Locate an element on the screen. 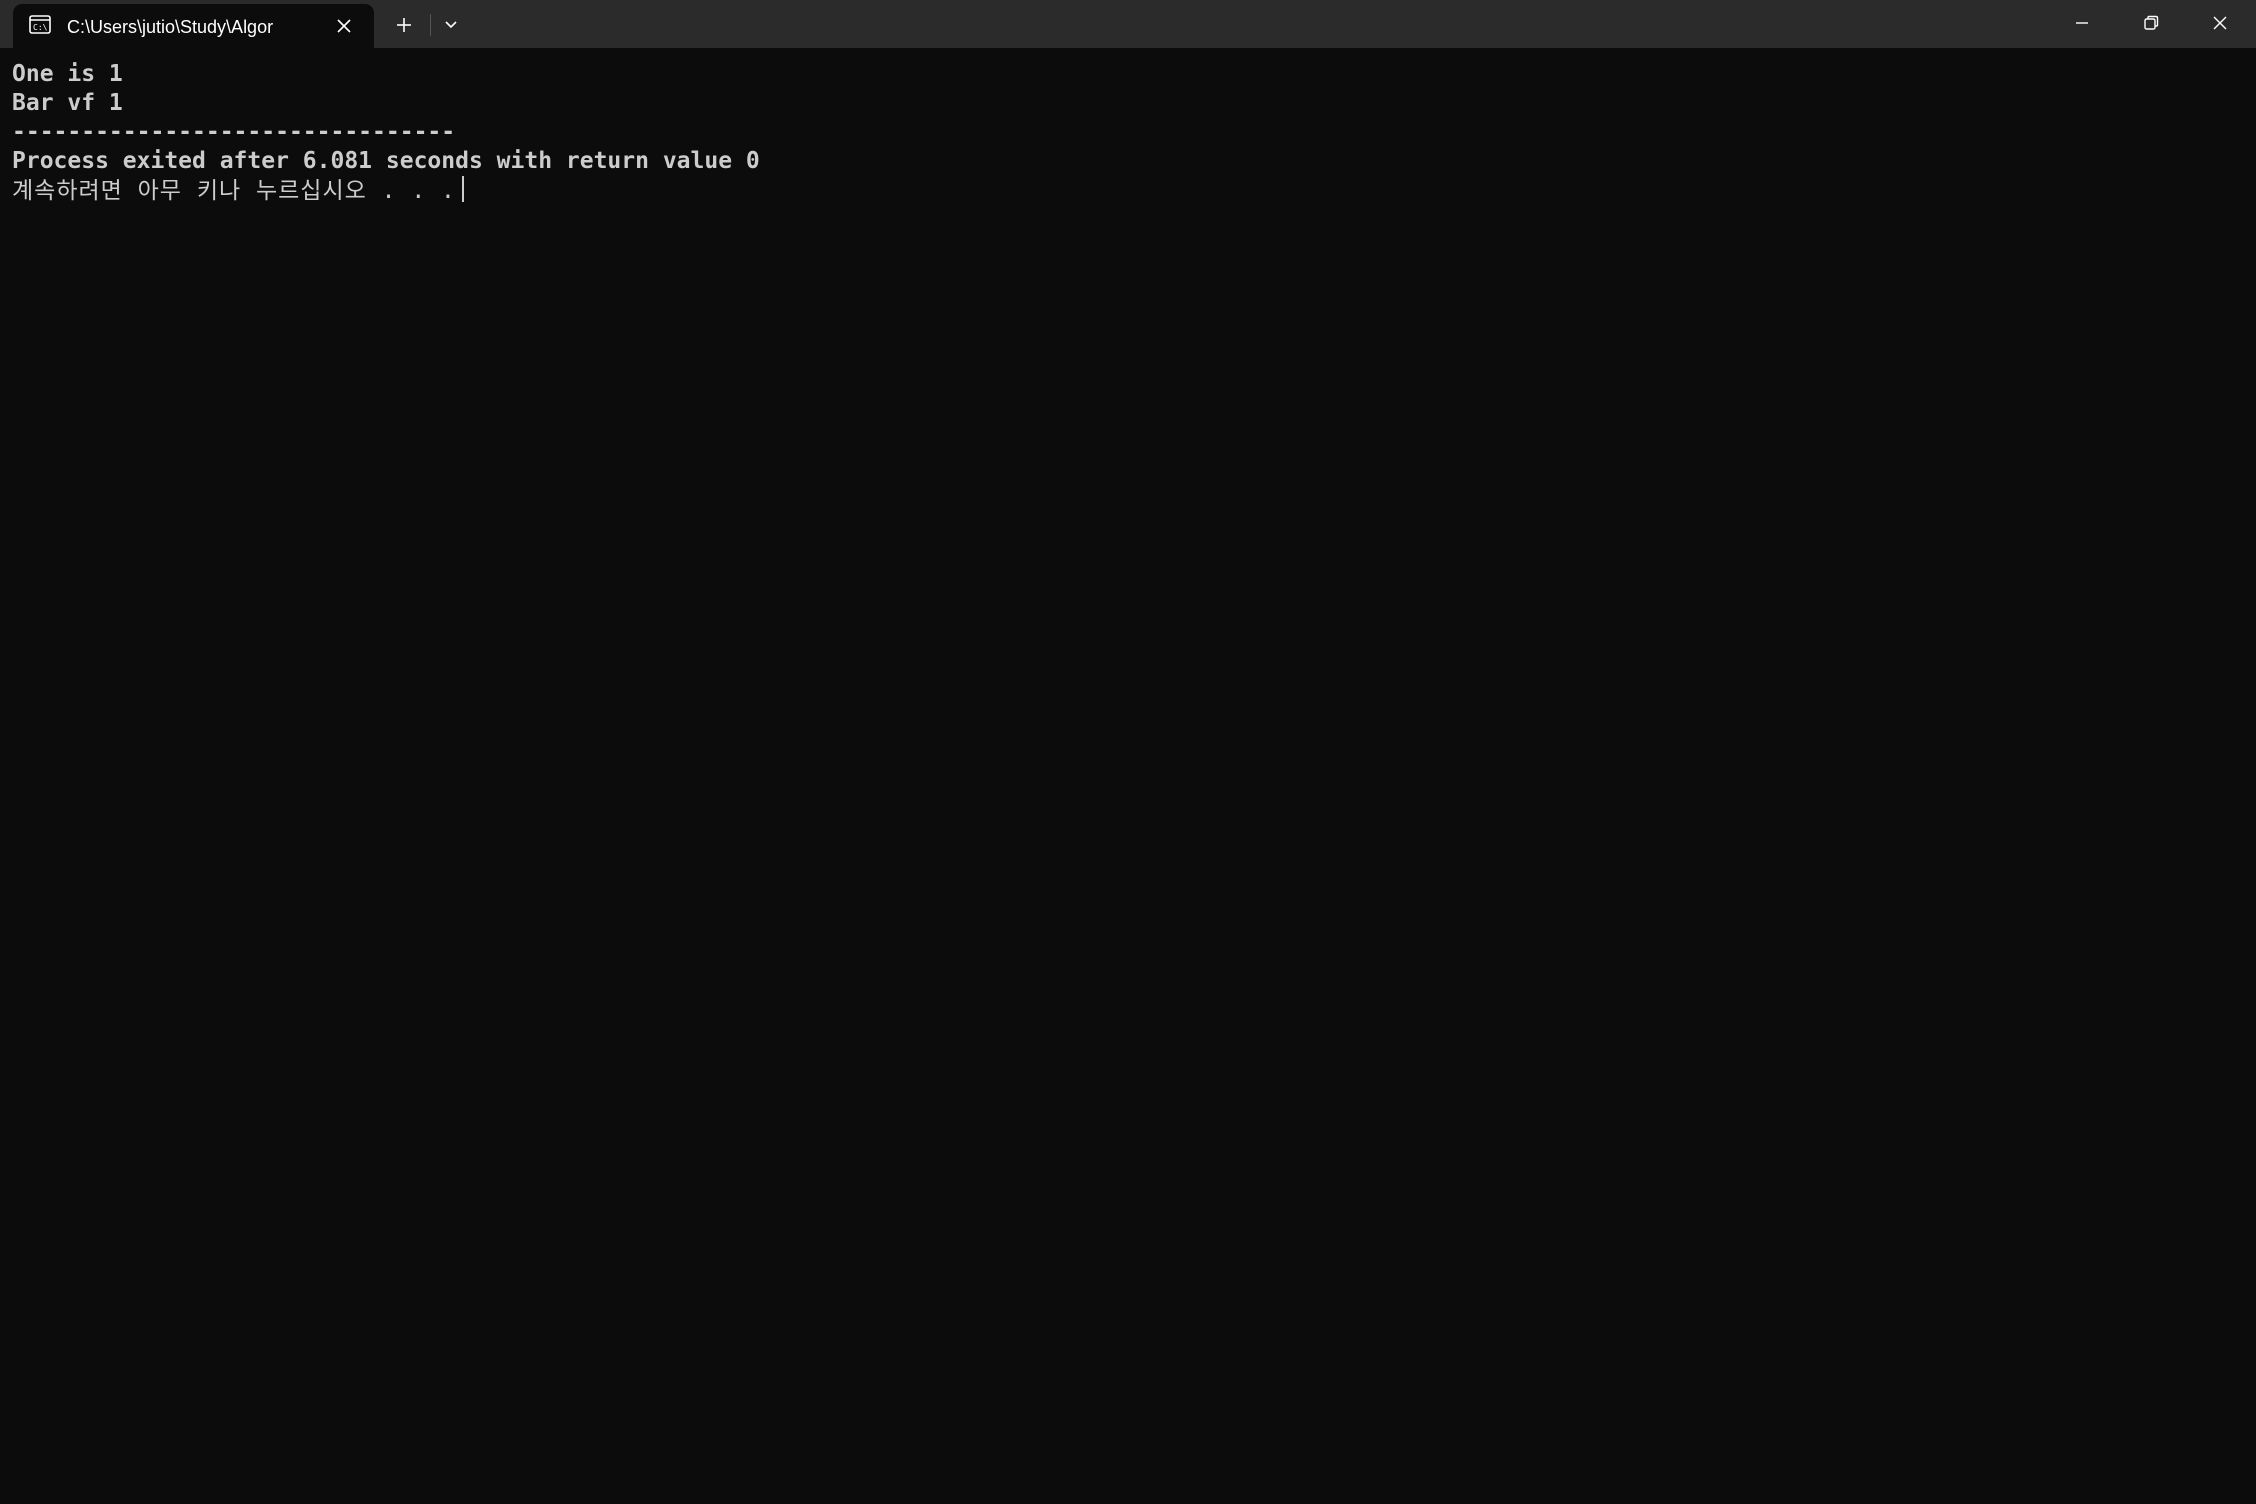 This screenshot has width=2256, height=1504. tab-separator is located at coordinates (430, 25).